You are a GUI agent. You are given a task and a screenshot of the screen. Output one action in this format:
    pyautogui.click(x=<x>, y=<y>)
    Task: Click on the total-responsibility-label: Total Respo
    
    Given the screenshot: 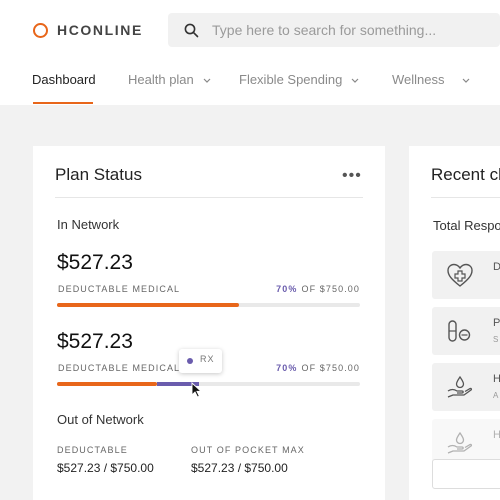 What is the action you would take?
    pyautogui.click(x=466, y=225)
    